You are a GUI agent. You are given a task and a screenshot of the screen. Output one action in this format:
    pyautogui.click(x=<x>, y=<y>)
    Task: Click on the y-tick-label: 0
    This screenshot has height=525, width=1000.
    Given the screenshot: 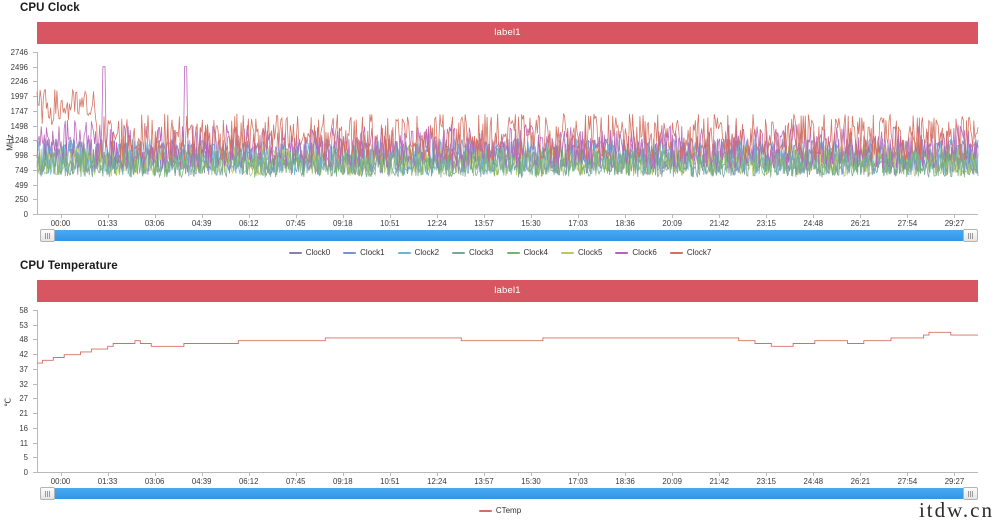 What is the action you would take?
    pyautogui.click(x=25, y=472)
    